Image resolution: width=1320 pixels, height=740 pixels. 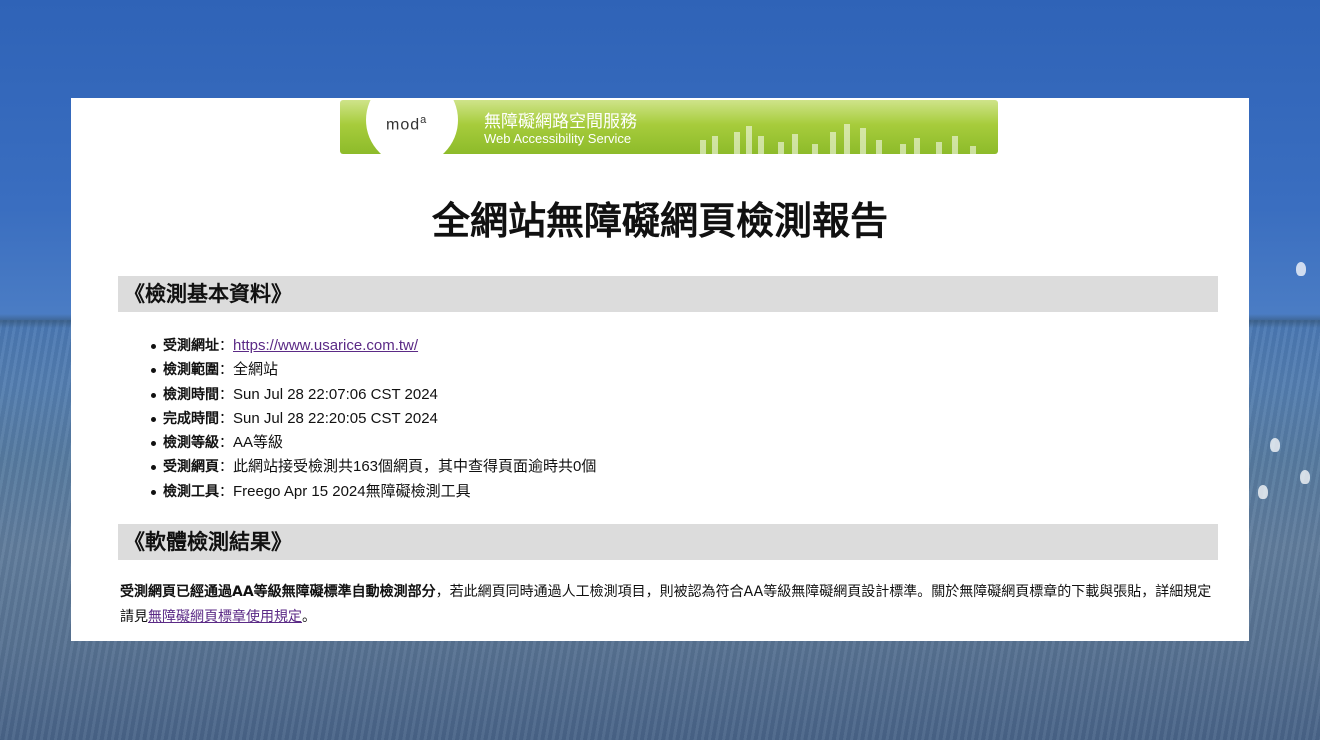 I want to click on list-item: 受測網頁：此網站接受檢測共163個網頁，其中查得頁面逾時共0個, so click(x=373, y=467).